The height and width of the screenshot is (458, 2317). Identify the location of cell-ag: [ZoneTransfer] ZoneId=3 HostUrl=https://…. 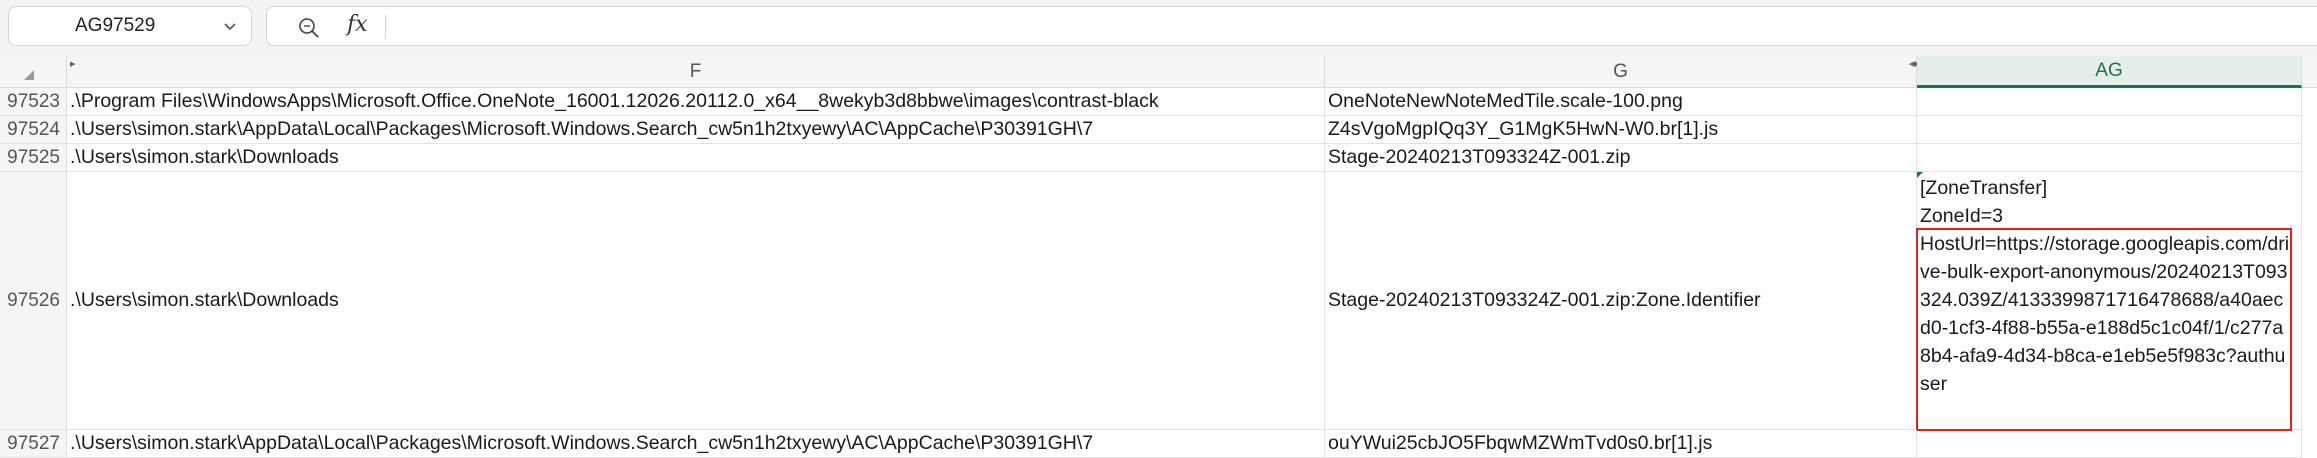
(2109, 301).